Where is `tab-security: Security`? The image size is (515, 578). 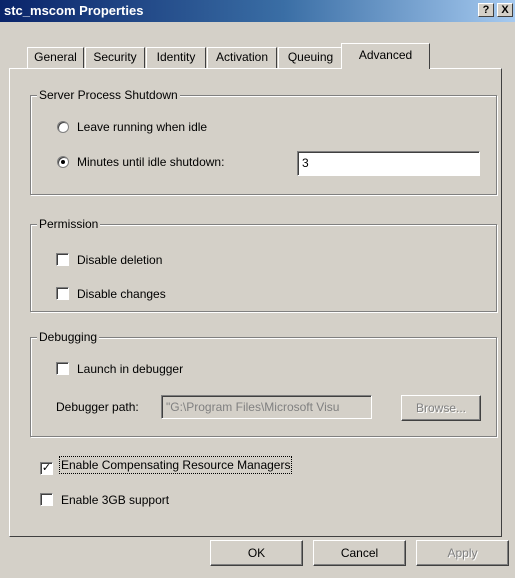
tab-security: Security is located at coordinates (115, 57).